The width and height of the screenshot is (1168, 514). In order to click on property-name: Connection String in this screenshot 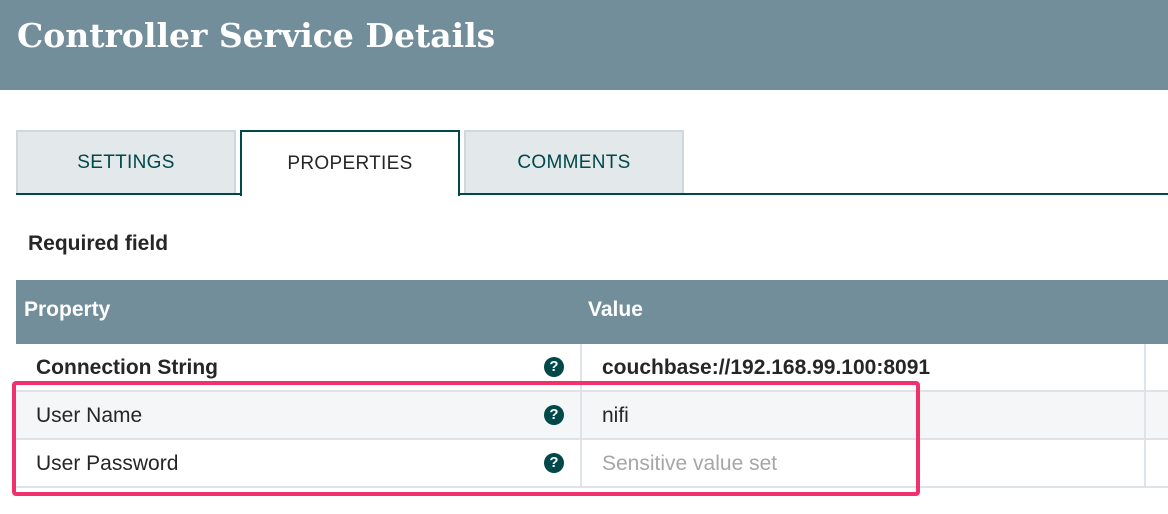, I will do `click(127, 367)`.